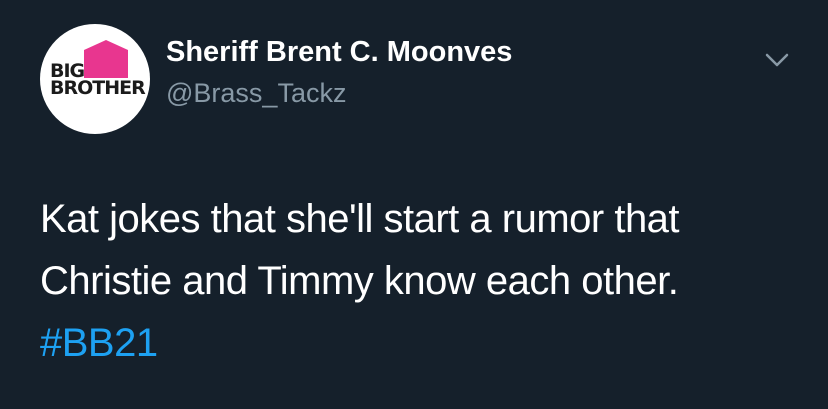  I want to click on chevron-down-icon, so click(777, 60).